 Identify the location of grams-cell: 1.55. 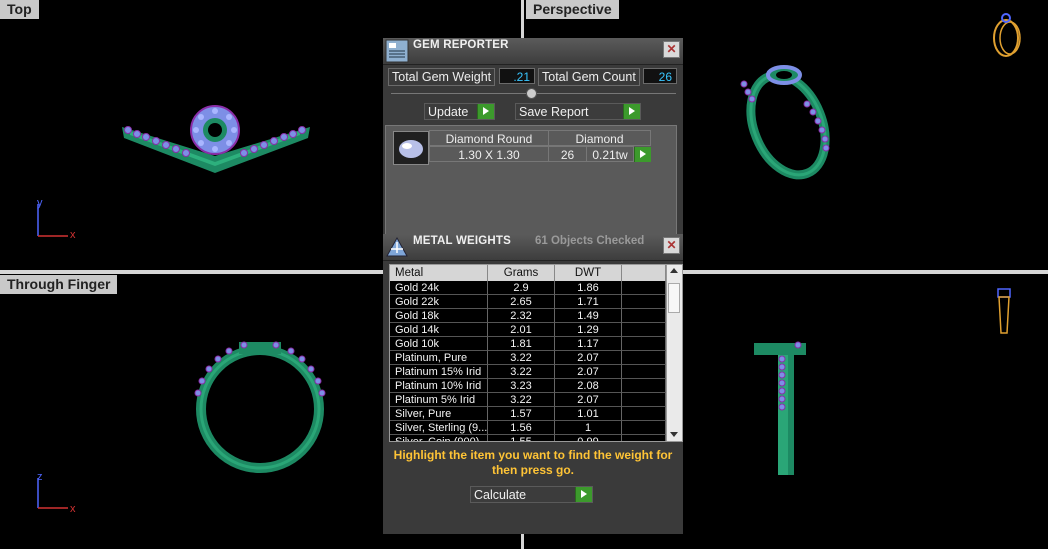
(521, 438).